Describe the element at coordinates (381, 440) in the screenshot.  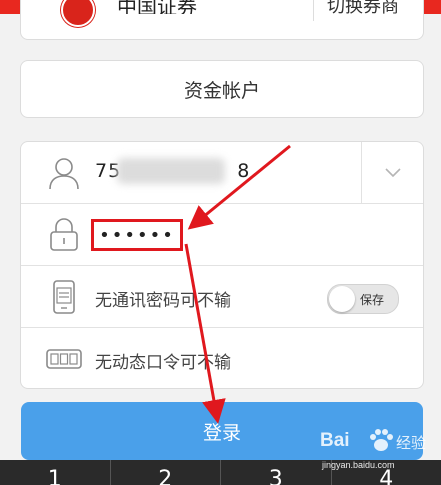
I see `paw-icon` at that location.